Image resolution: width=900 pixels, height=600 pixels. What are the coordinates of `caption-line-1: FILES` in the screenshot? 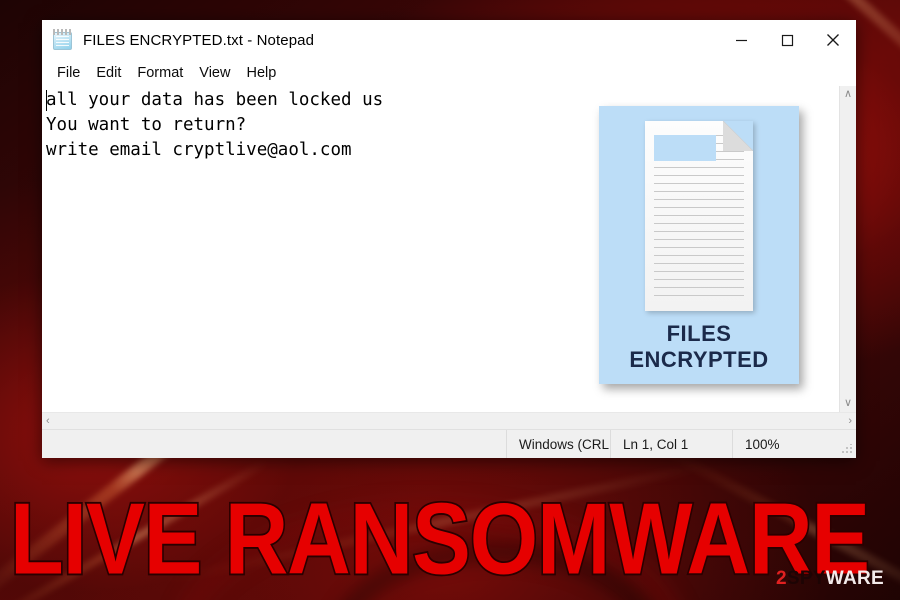 It's located at (699, 333).